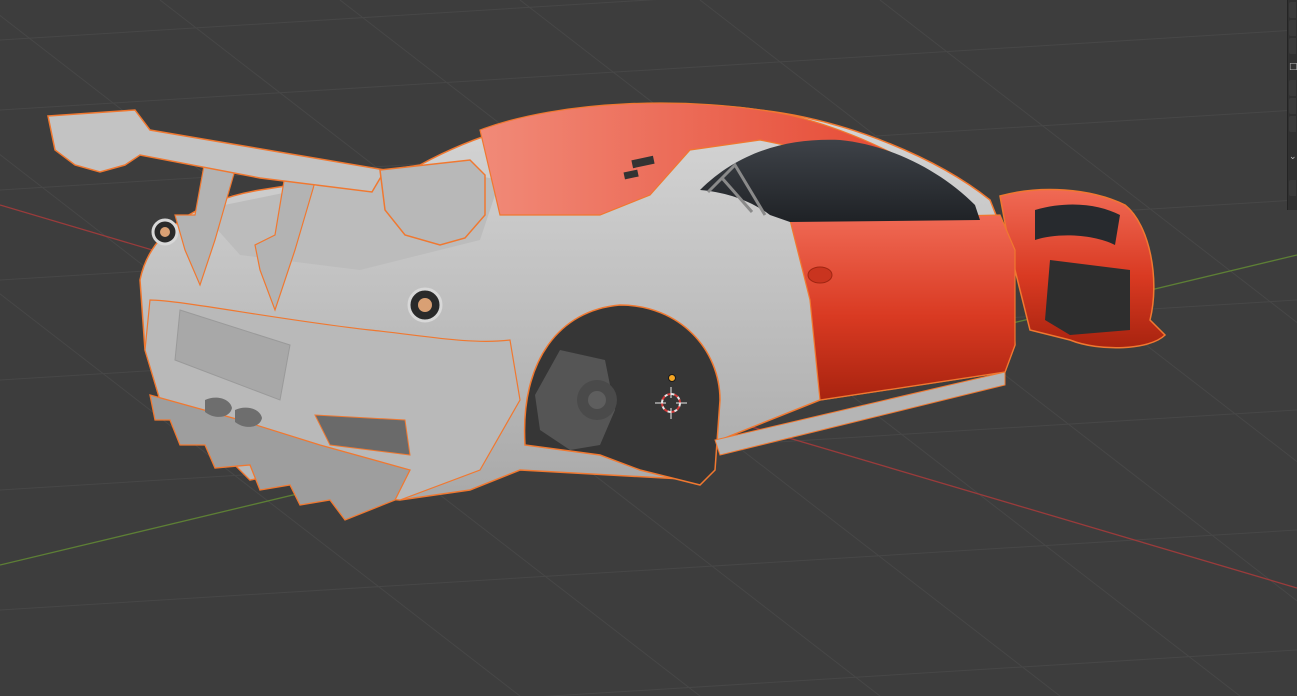 Image resolution: width=1297 pixels, height=696 pixels. I want to click on front-wheel-hub, so click(1087, 297).